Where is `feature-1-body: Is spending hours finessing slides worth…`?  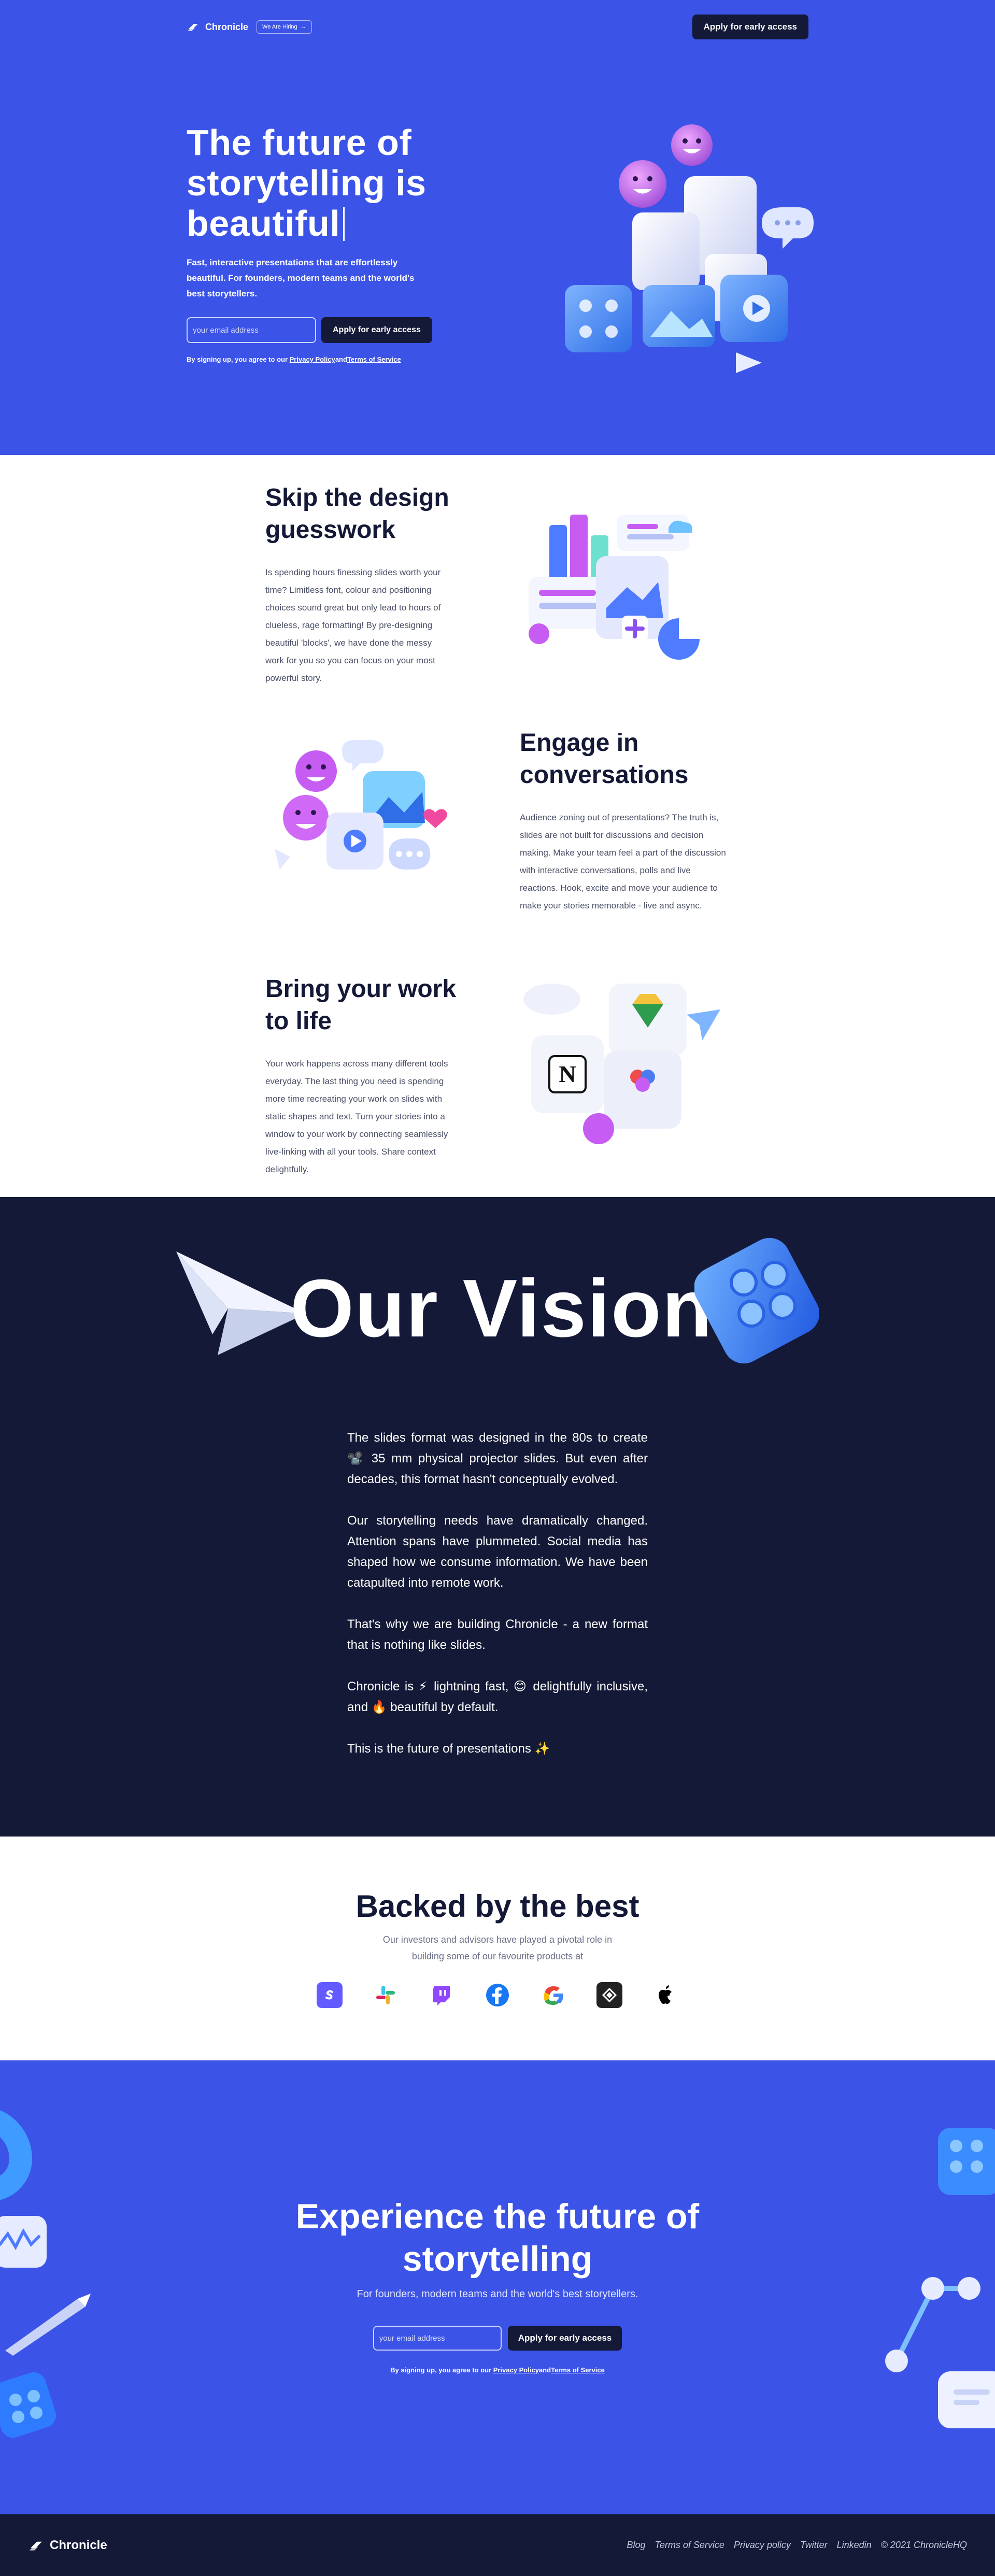 feature-1-body: Is spending hours finessing slides worth… is located at coordinates (353, 625).